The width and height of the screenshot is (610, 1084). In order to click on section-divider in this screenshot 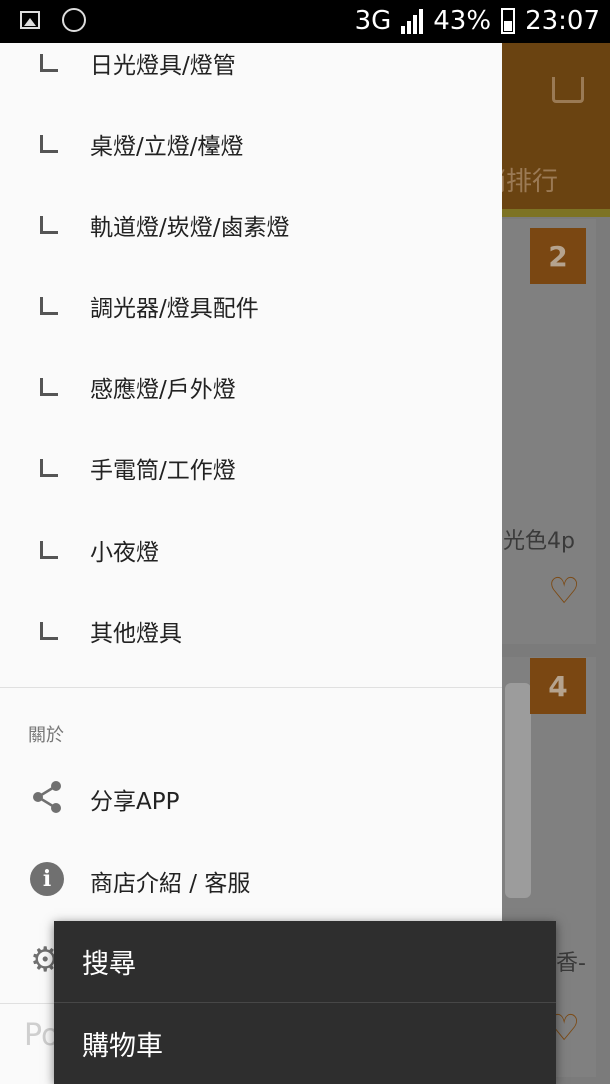, I will do `click(251, 687)`.